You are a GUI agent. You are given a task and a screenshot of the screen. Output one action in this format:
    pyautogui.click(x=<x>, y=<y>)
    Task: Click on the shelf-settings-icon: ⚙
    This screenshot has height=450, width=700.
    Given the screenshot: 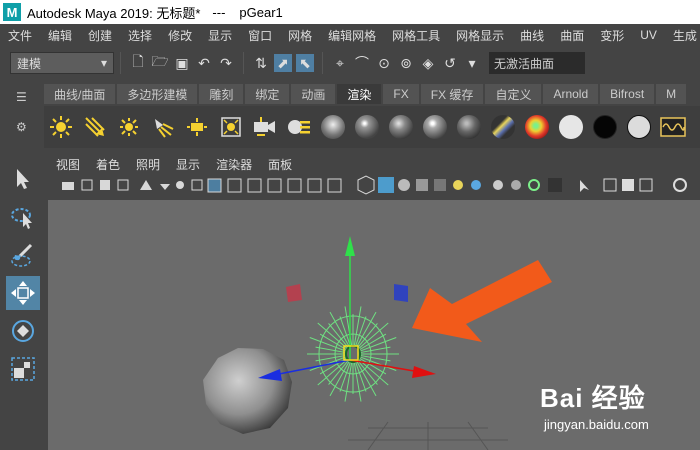 What is the action you would take?
    pyautogui.click(x=21, y=127)
    